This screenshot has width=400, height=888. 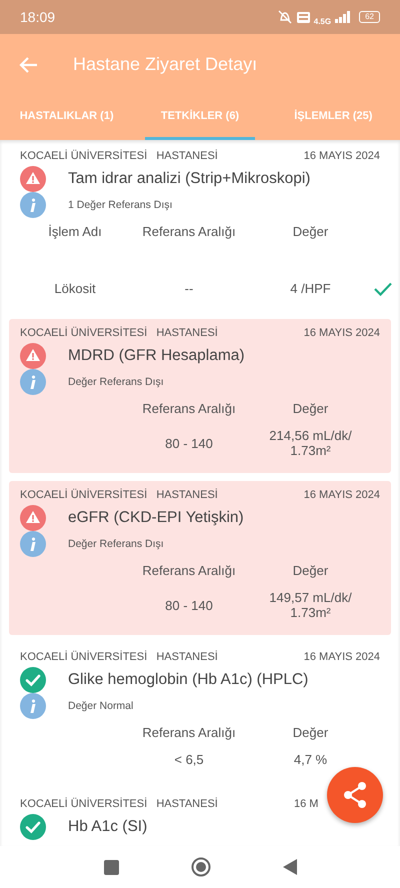 What do you see at coordinates (108, 827) in the screenshot?
I see `test-title: Hb A1c (SI)` at bounding box center [108, 827].